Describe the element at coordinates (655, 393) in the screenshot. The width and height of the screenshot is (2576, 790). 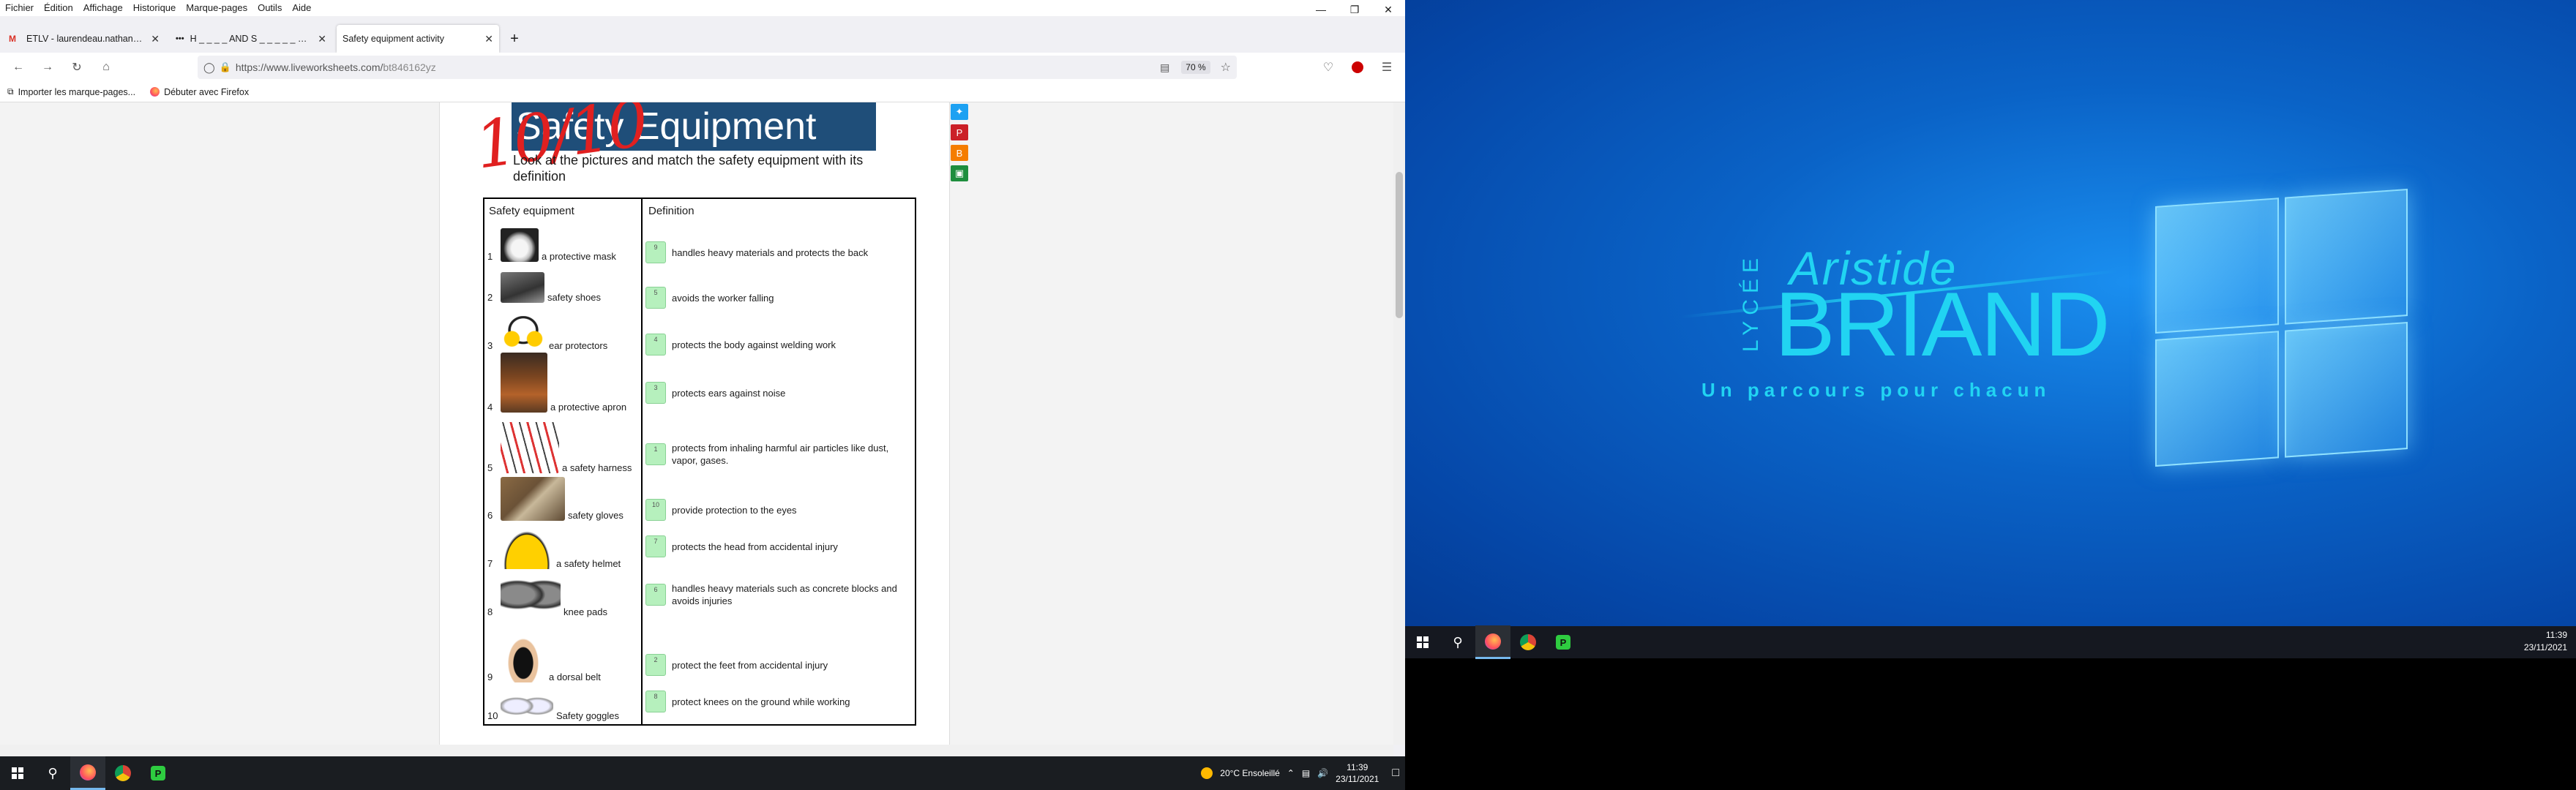
I see `answer-box: 3` at that location.